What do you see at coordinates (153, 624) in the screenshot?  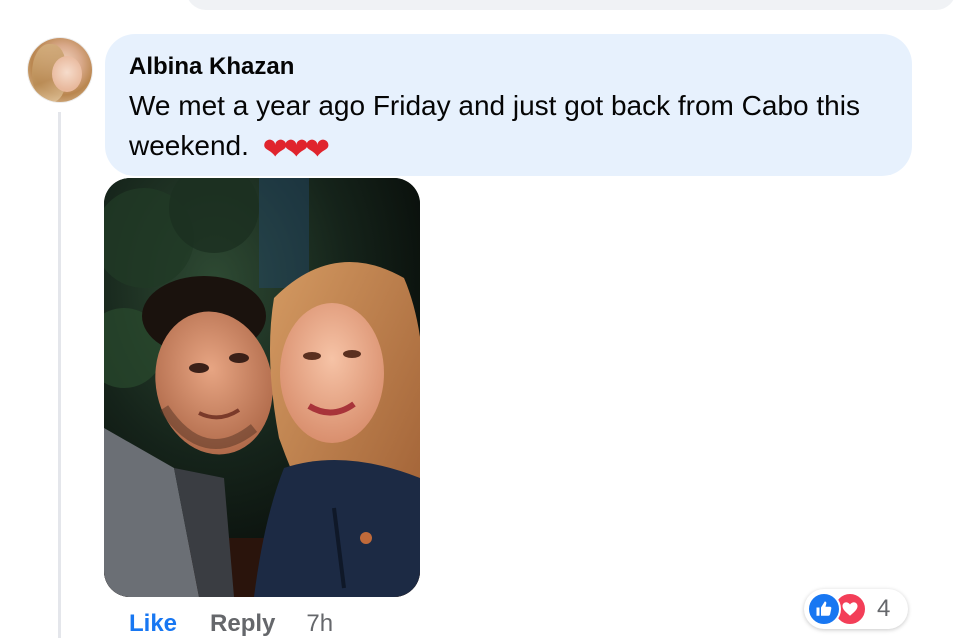 I see `like-button: Like` at bounding box center [153, 624].